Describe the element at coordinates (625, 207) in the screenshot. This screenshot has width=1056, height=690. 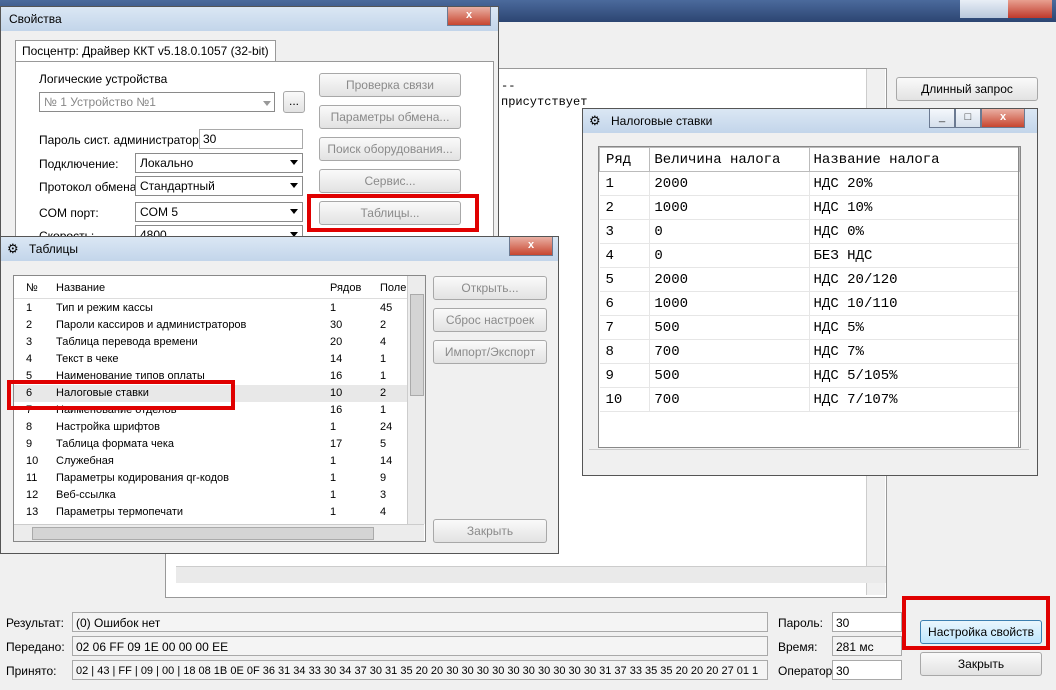
I see `tax-cell-row: 2` at that location.